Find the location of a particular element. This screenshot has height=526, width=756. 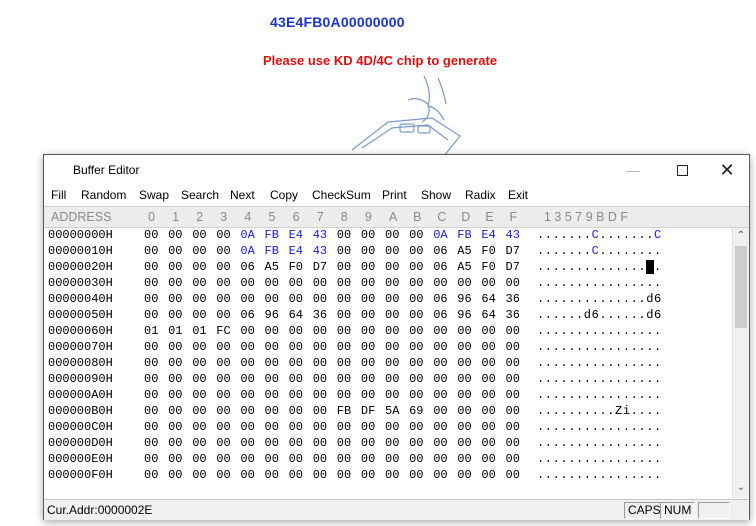

menu-swap: Swap is located at coordinates (154, 195).